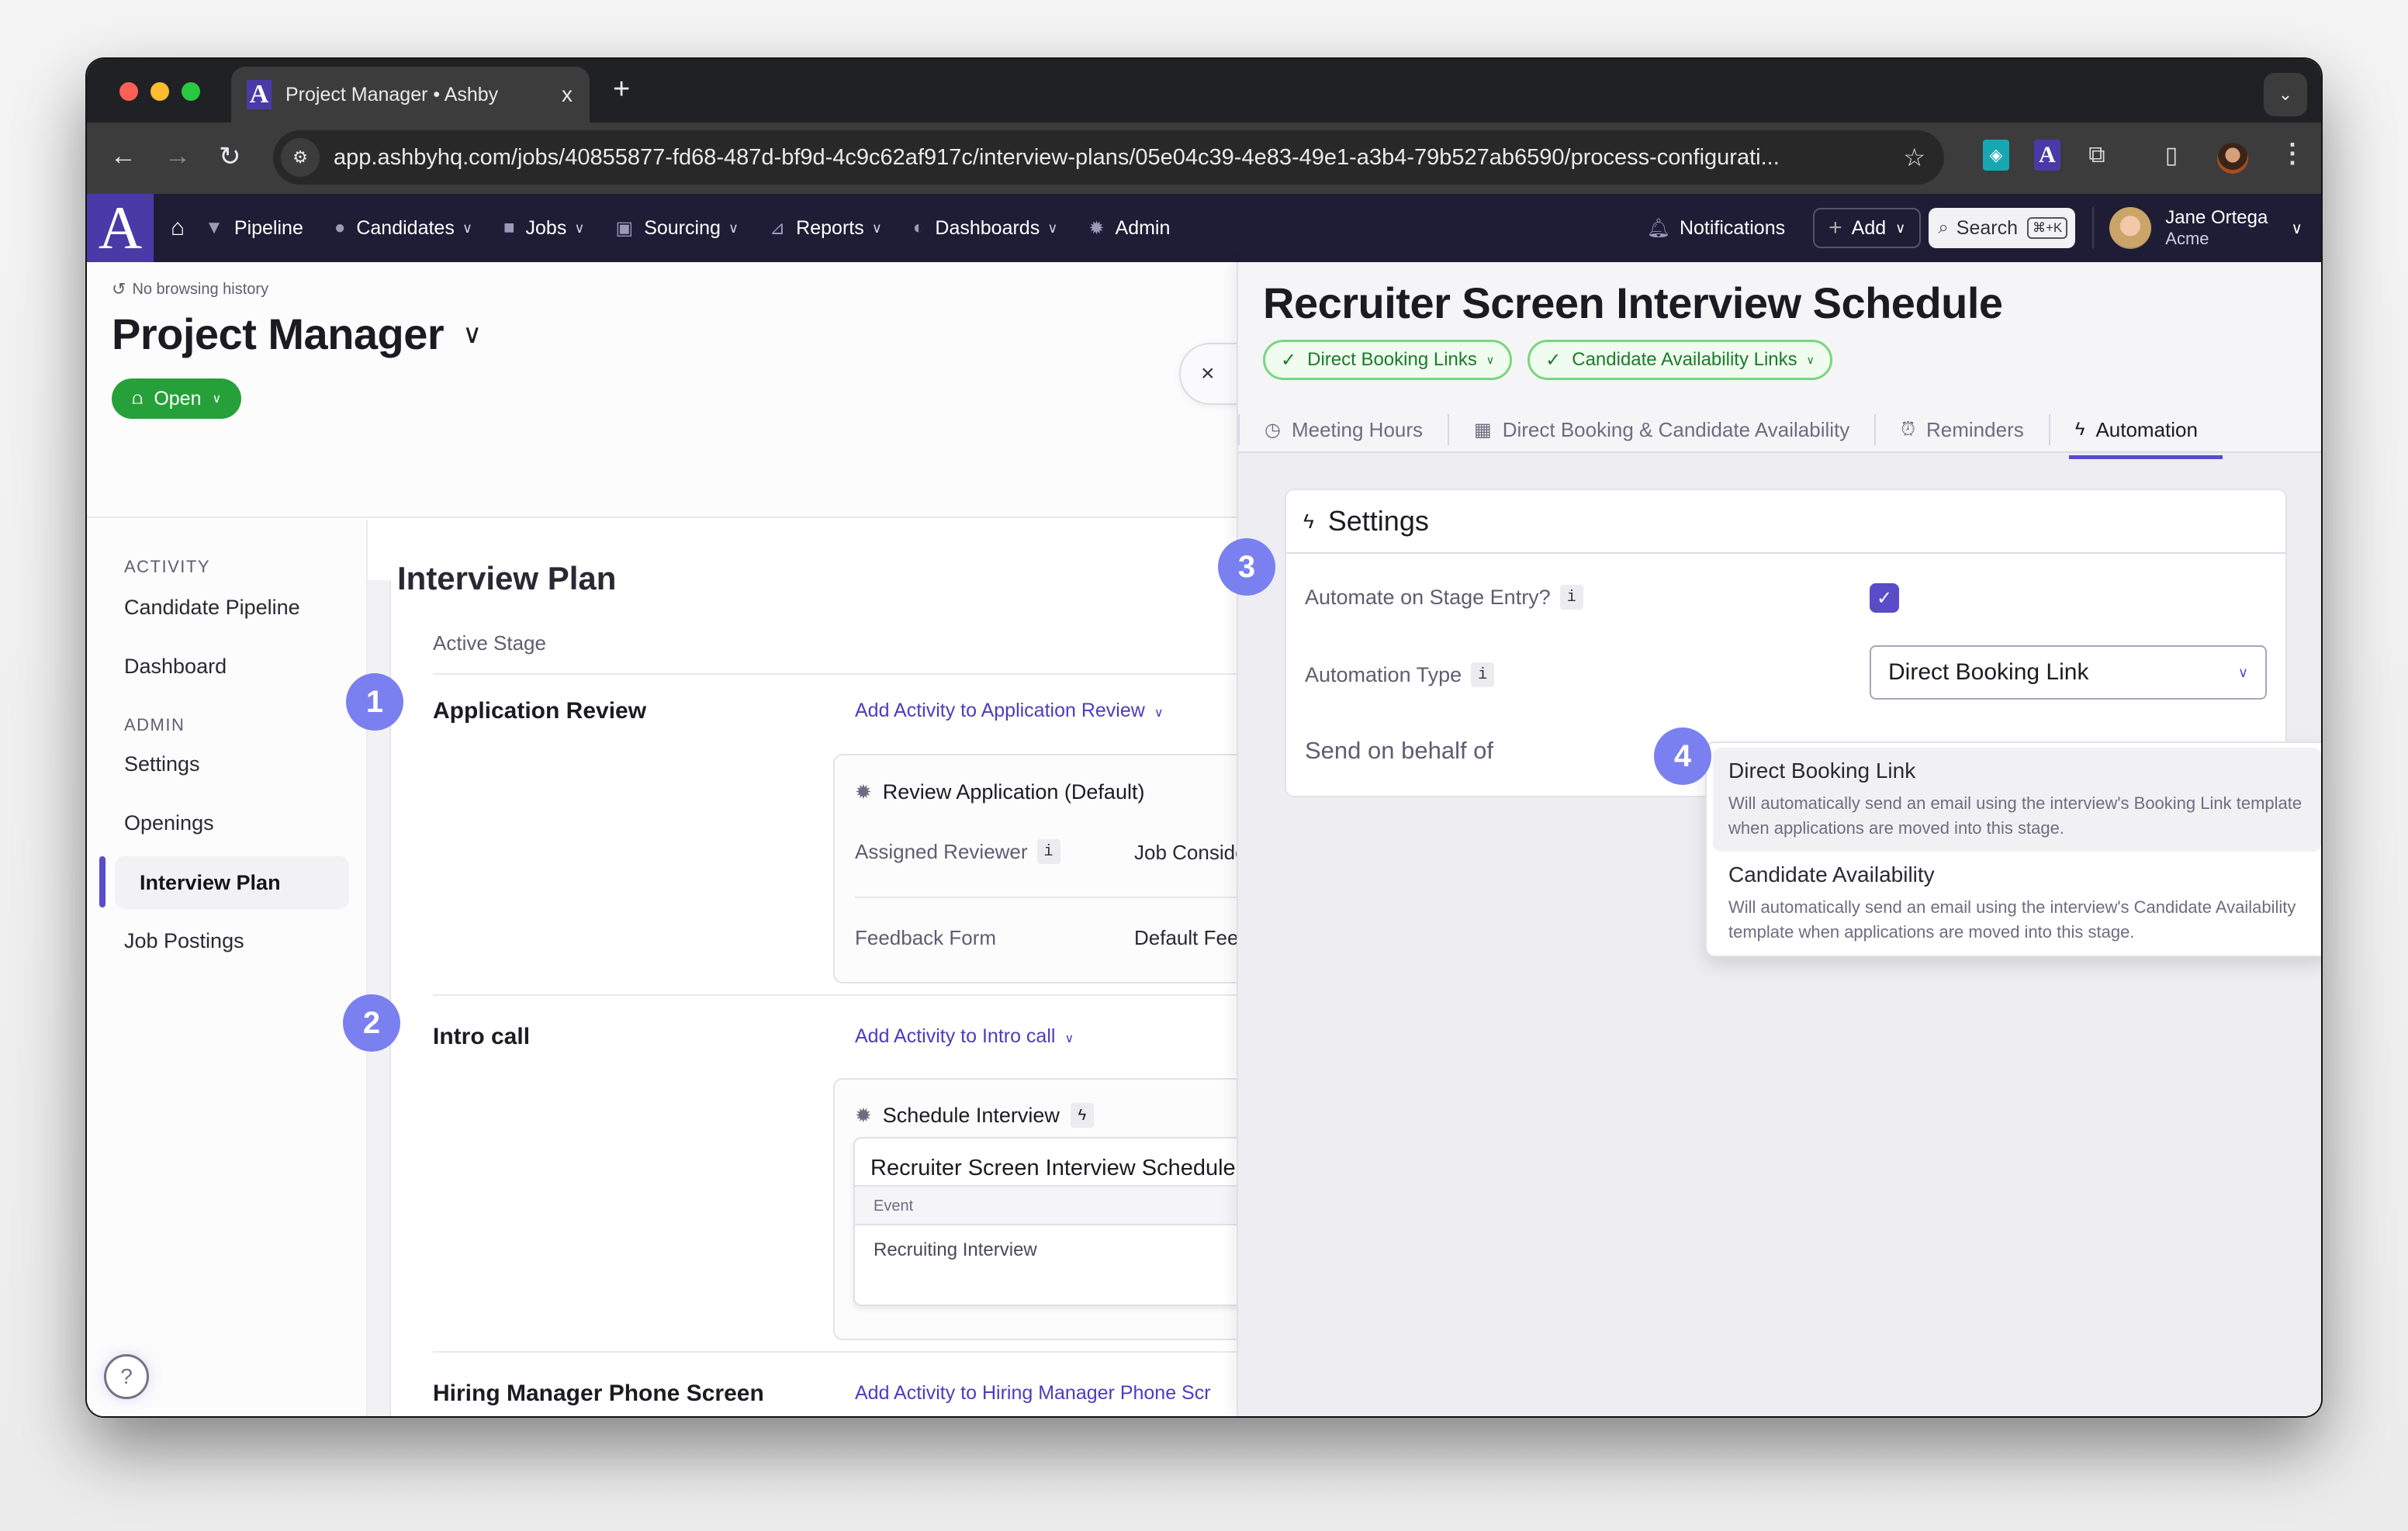  Describe the element at coordinates (1831, 874) in the screenshot. I see `option-title: Candidate Availability` at that location.